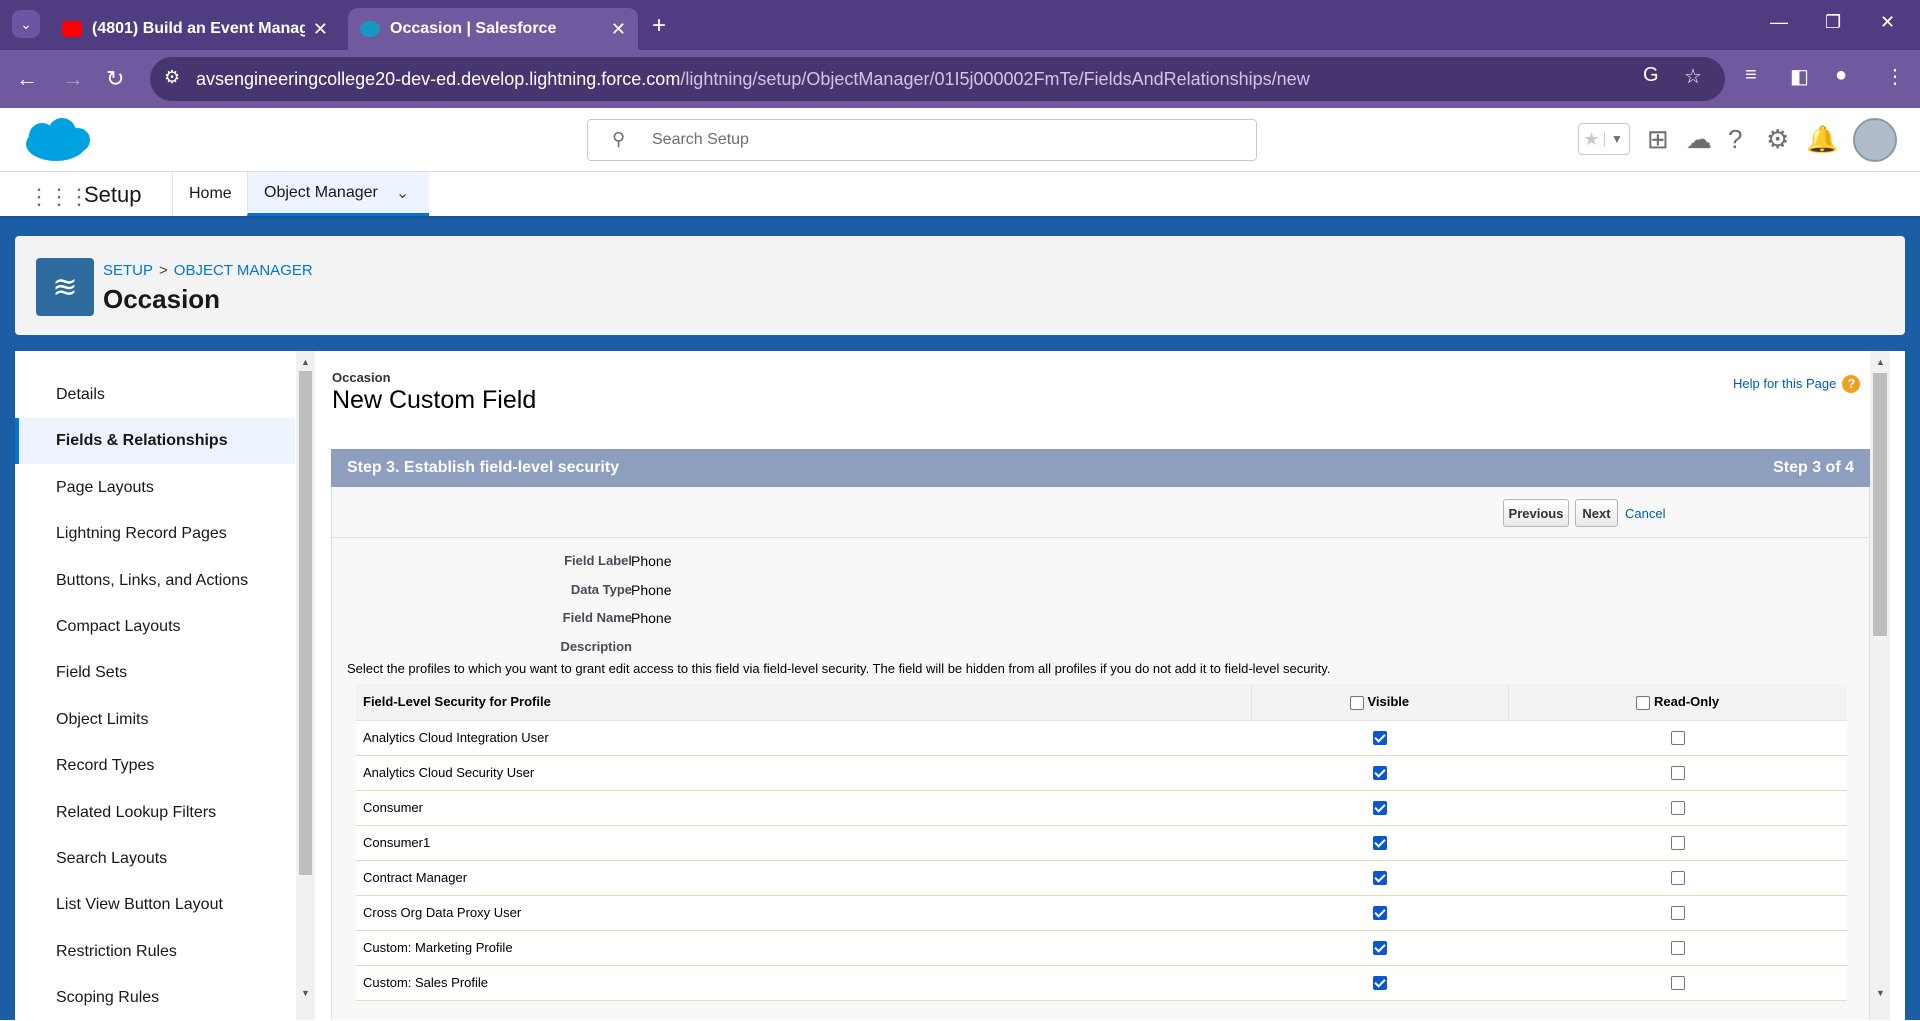 The image size is (1920, 1021). Describe the element at coordinates (27, 79) in the screenshot. I see `back-icon: ←` at that location.